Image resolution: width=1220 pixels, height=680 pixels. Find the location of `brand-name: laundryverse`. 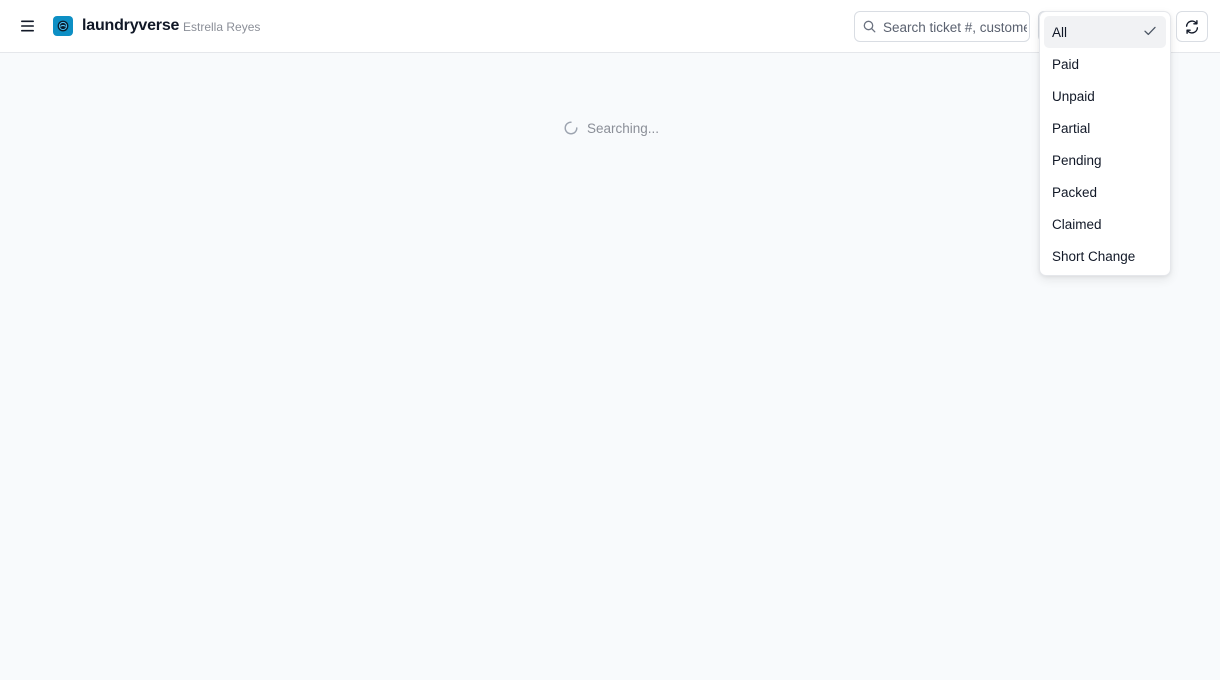

brand-name: laundryverse is located at coordinates (131, 25).